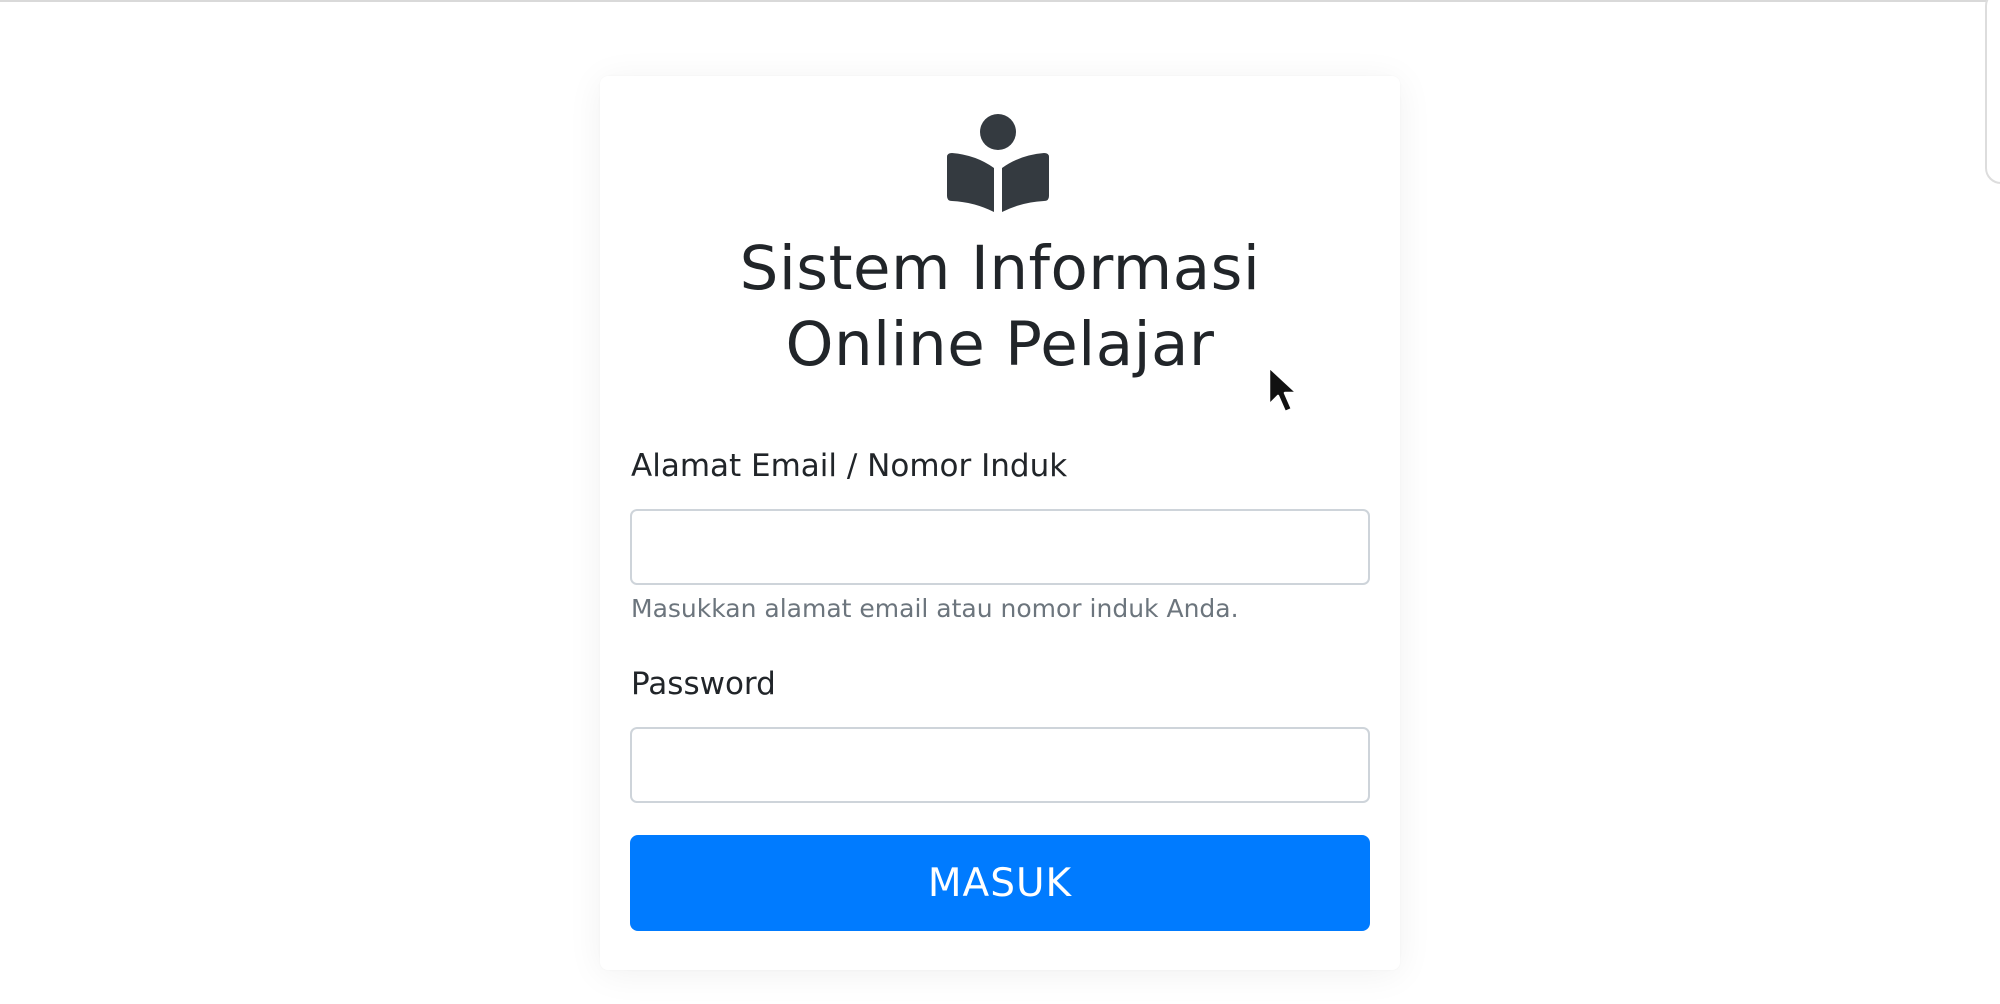  I want to click on browser-top-border, so click(1000, 1).